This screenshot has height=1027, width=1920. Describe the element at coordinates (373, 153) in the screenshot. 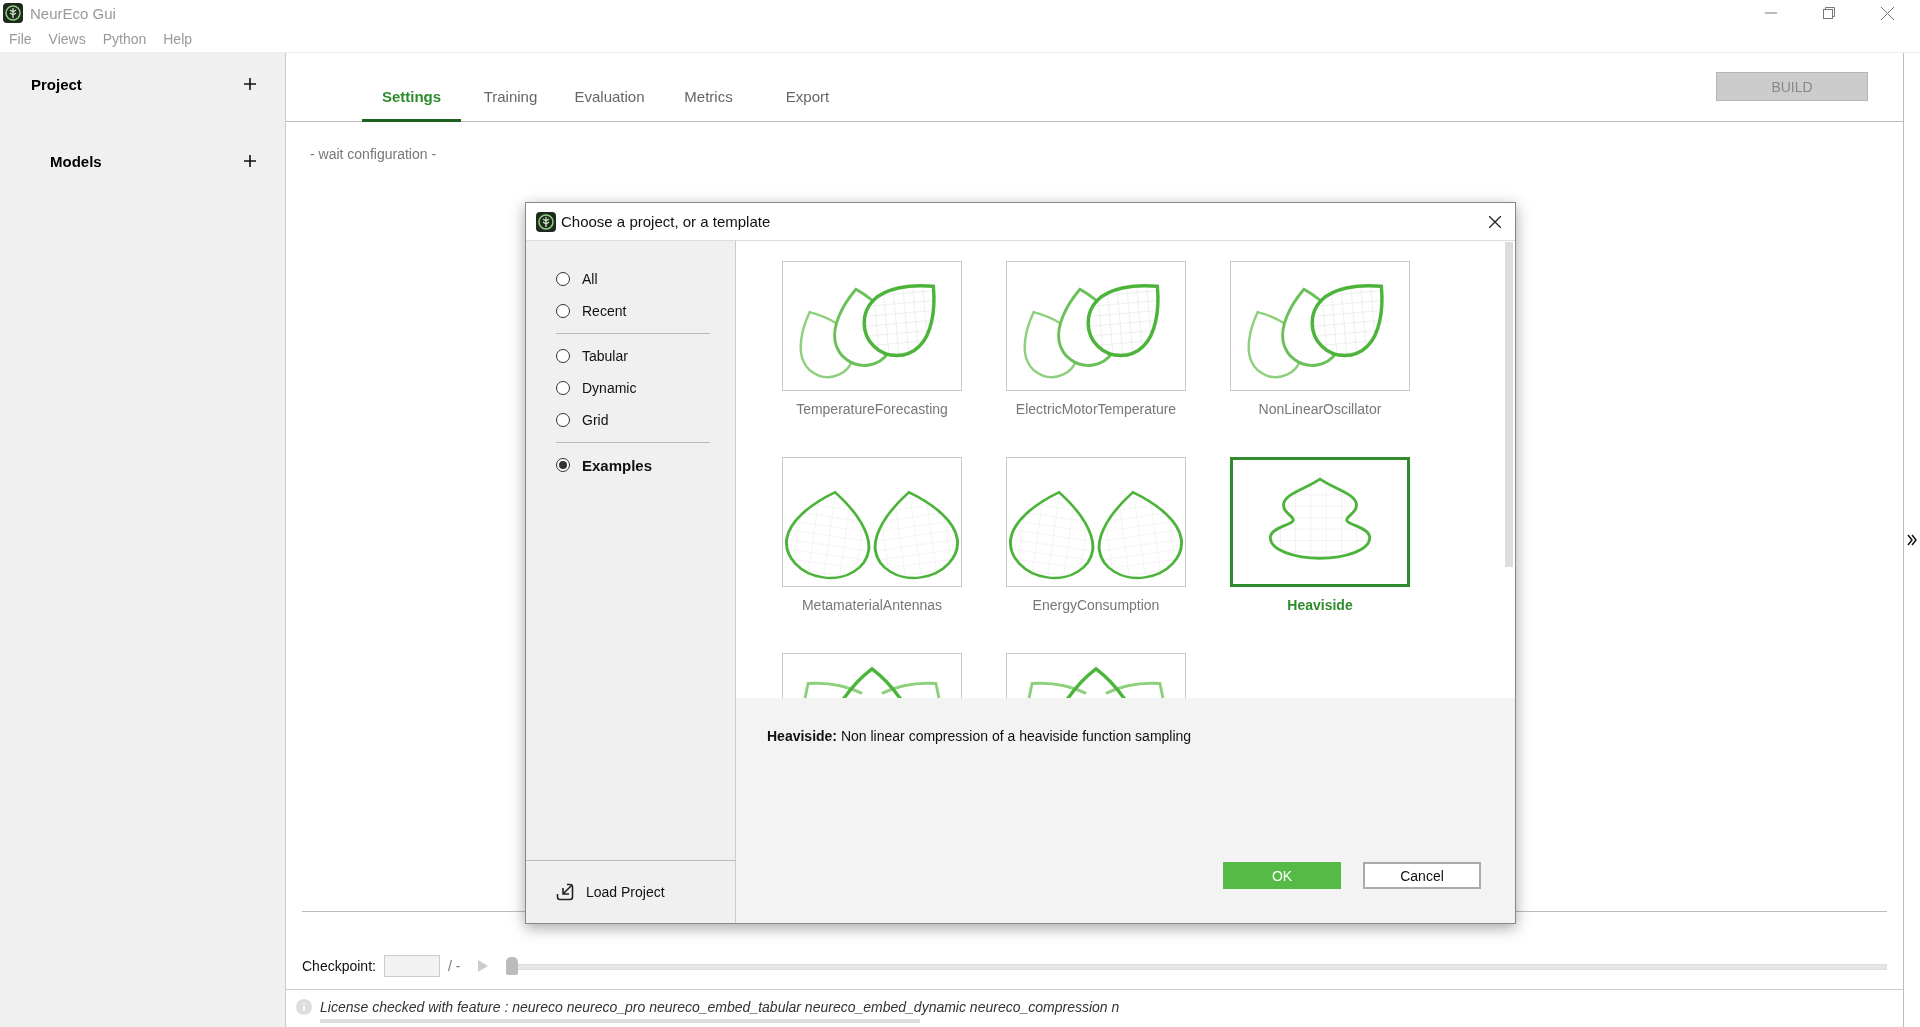

I see `status-message: - wait configuration -` at that location.